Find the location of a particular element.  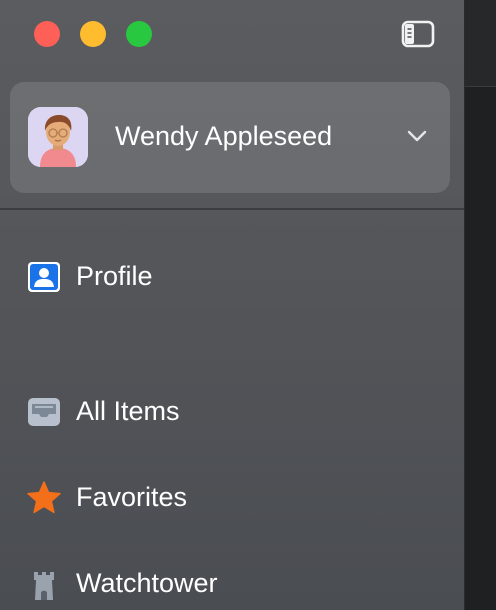

sidebar-item-favorites: Favorites is located at coordinates (232, 497).